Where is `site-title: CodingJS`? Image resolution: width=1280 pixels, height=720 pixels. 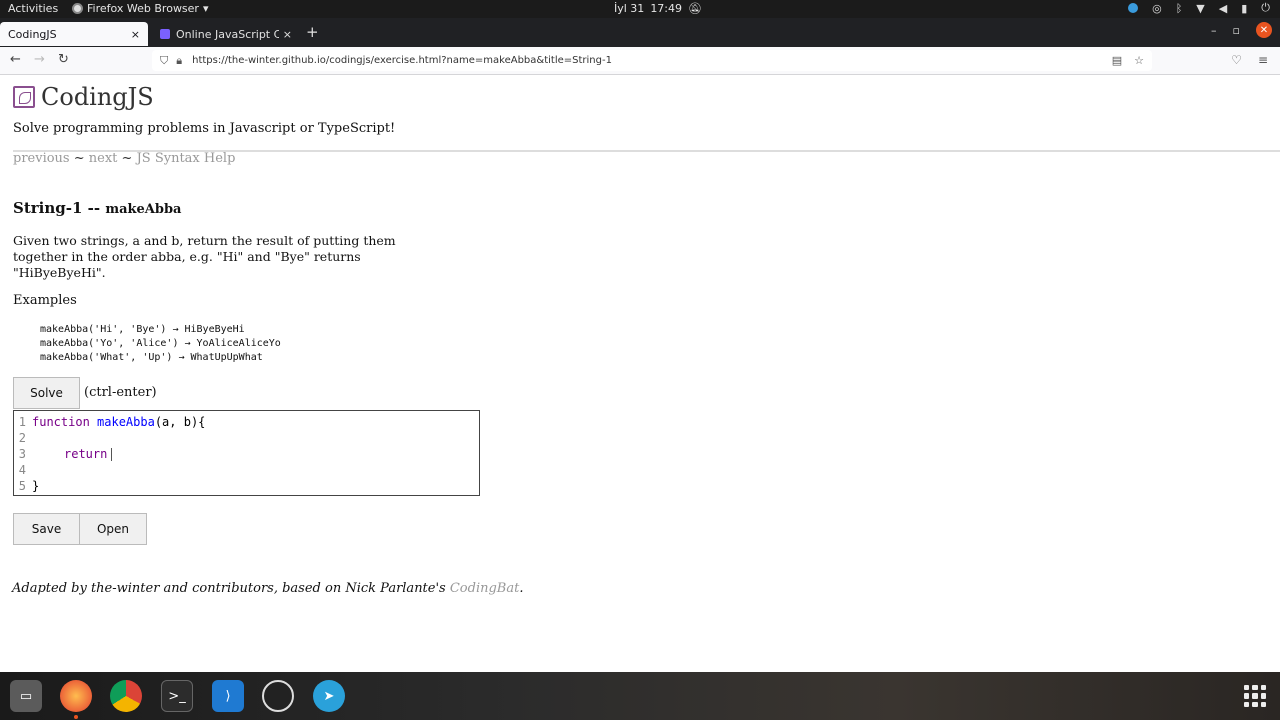 site-title: CodingJS is located at coordinates (97, 97).